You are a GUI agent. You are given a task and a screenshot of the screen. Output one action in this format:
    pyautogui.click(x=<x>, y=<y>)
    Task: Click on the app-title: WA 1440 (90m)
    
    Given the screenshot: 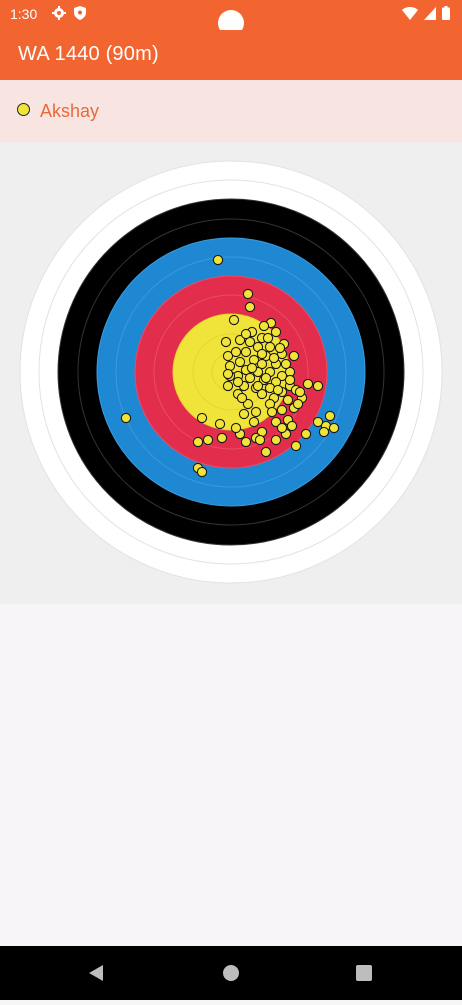 What is the action you would take?
    pyautogui.click(x=88, y=54)
    